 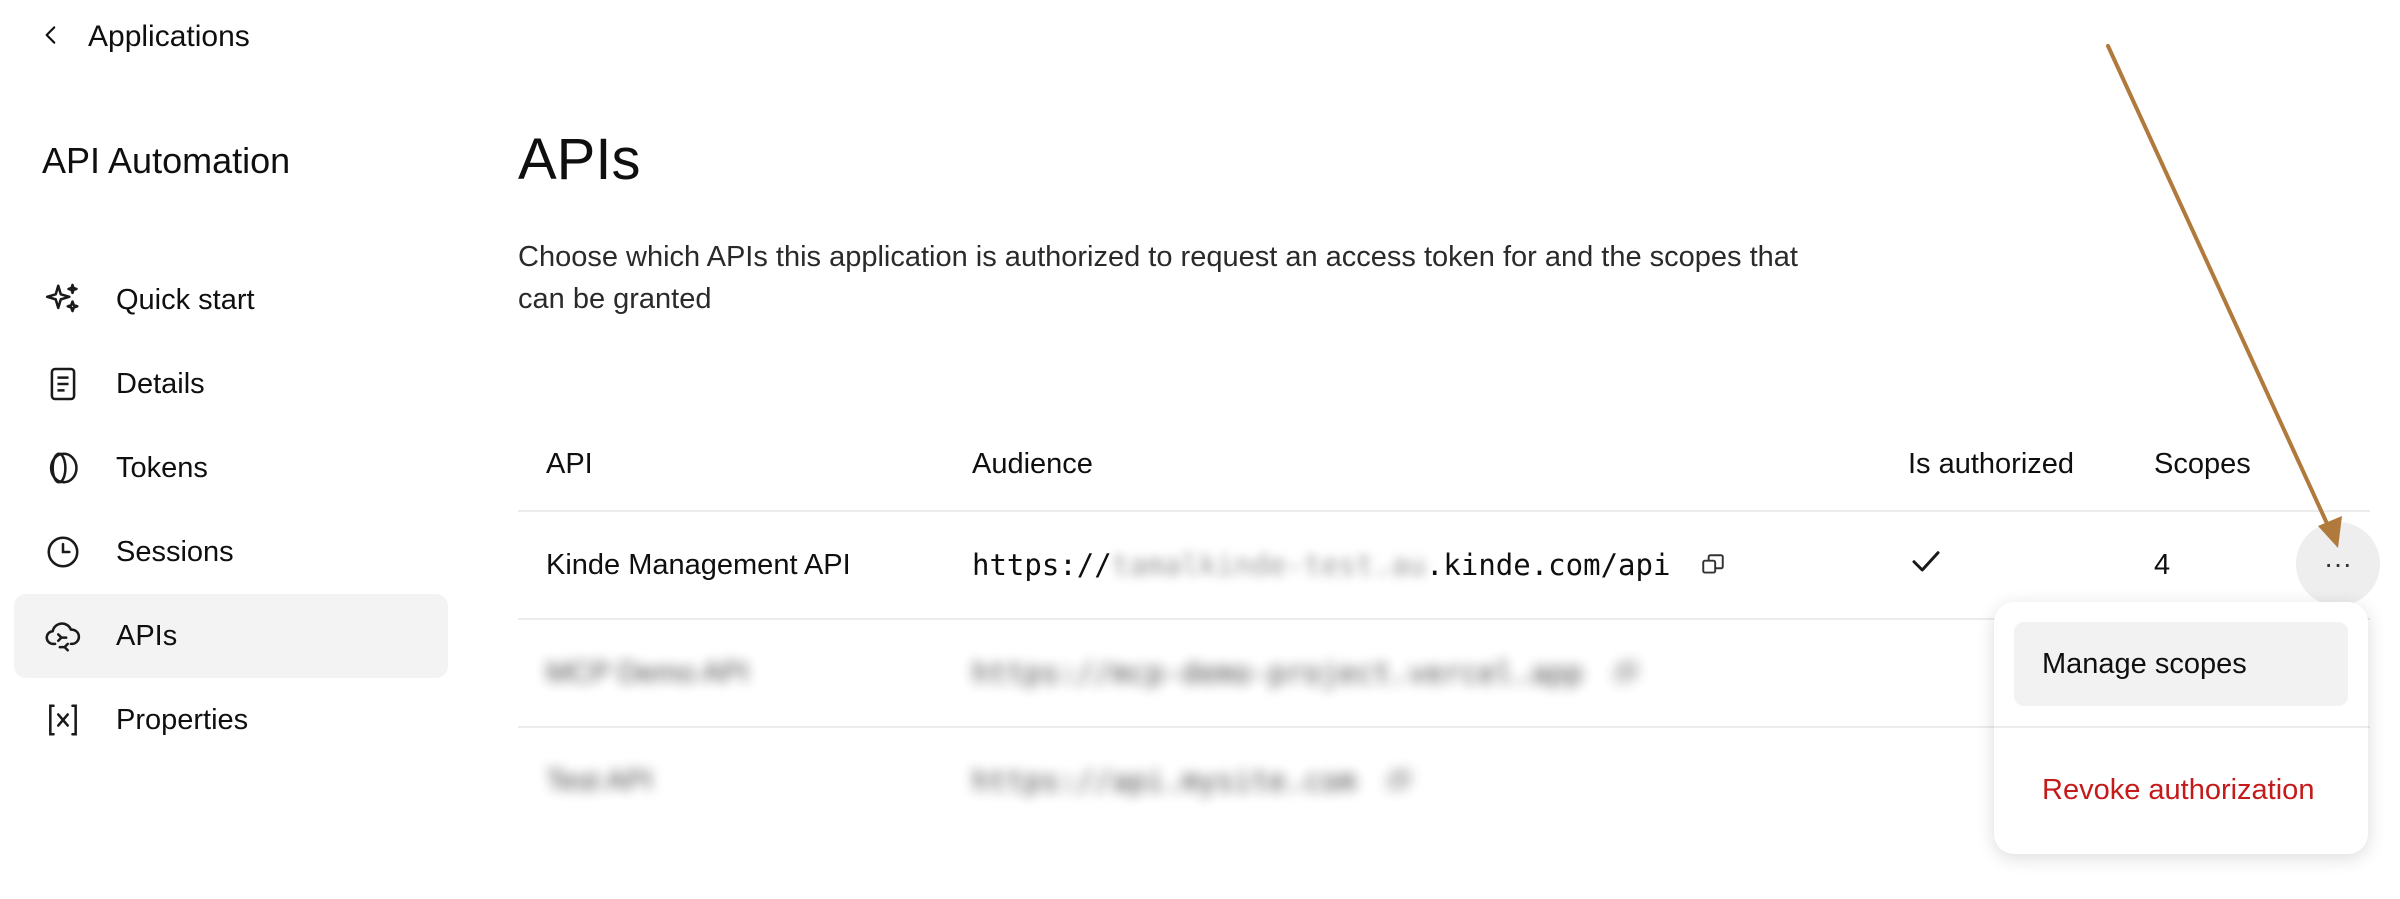 What do you see at coordinates (175, 551) in the screenshot?
I see `sidebar-item-label: Sessions` at bounding box center [175, 551].